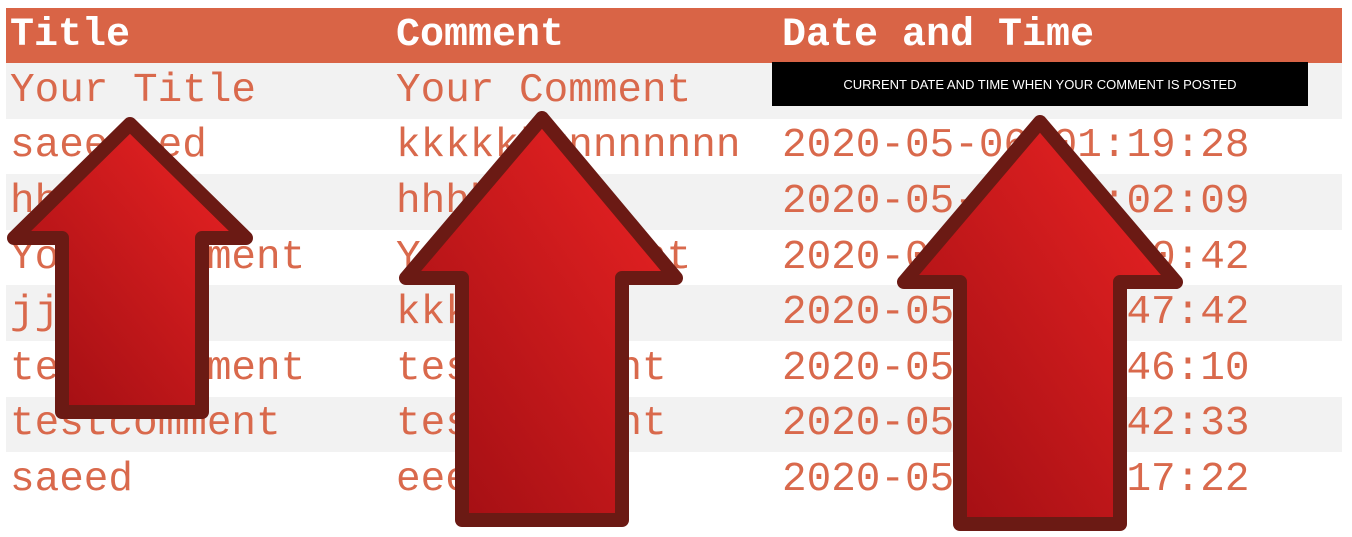 The width and height of the screenshot is (1352, 537). What do you see at coordinates (72, 479) in the screenshot?
I see `cell-title: saeed` at bounding box center [72, 479].